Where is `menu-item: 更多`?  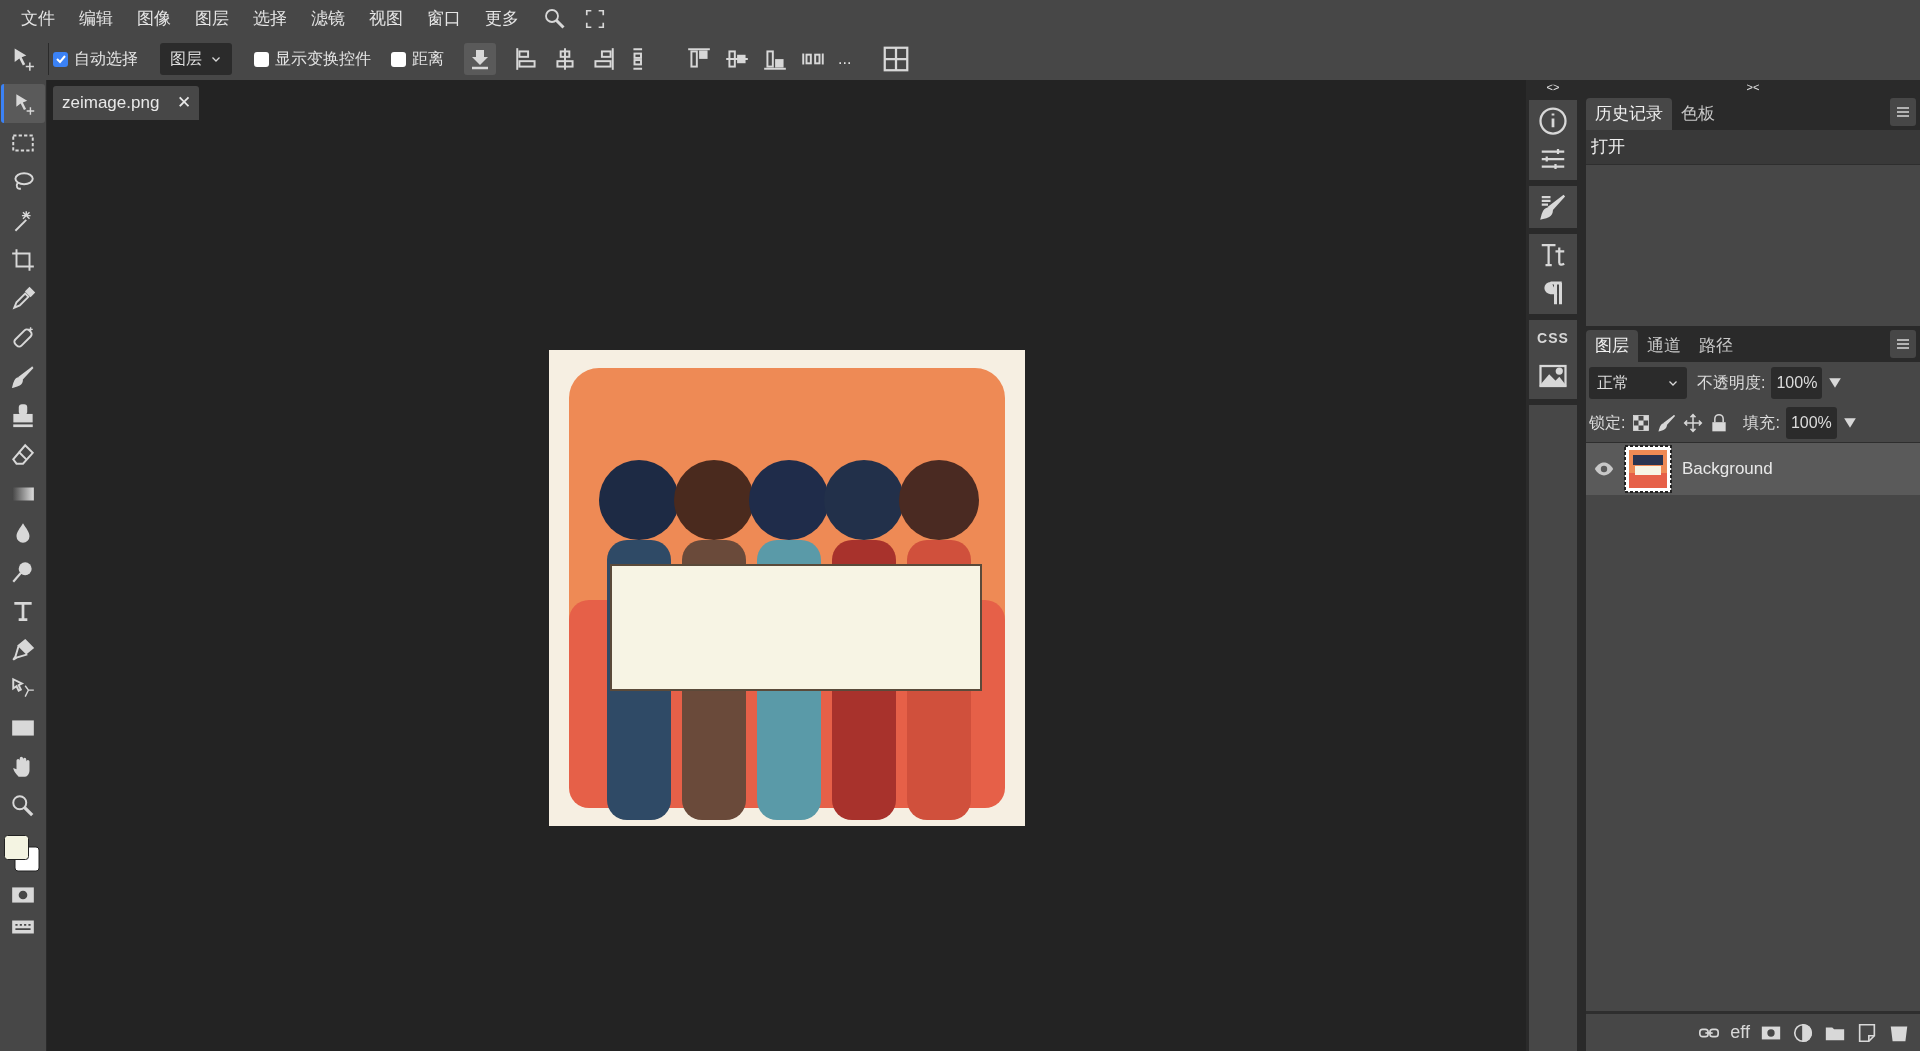
menu-item: 更多 is located at coordinates (502, 19).